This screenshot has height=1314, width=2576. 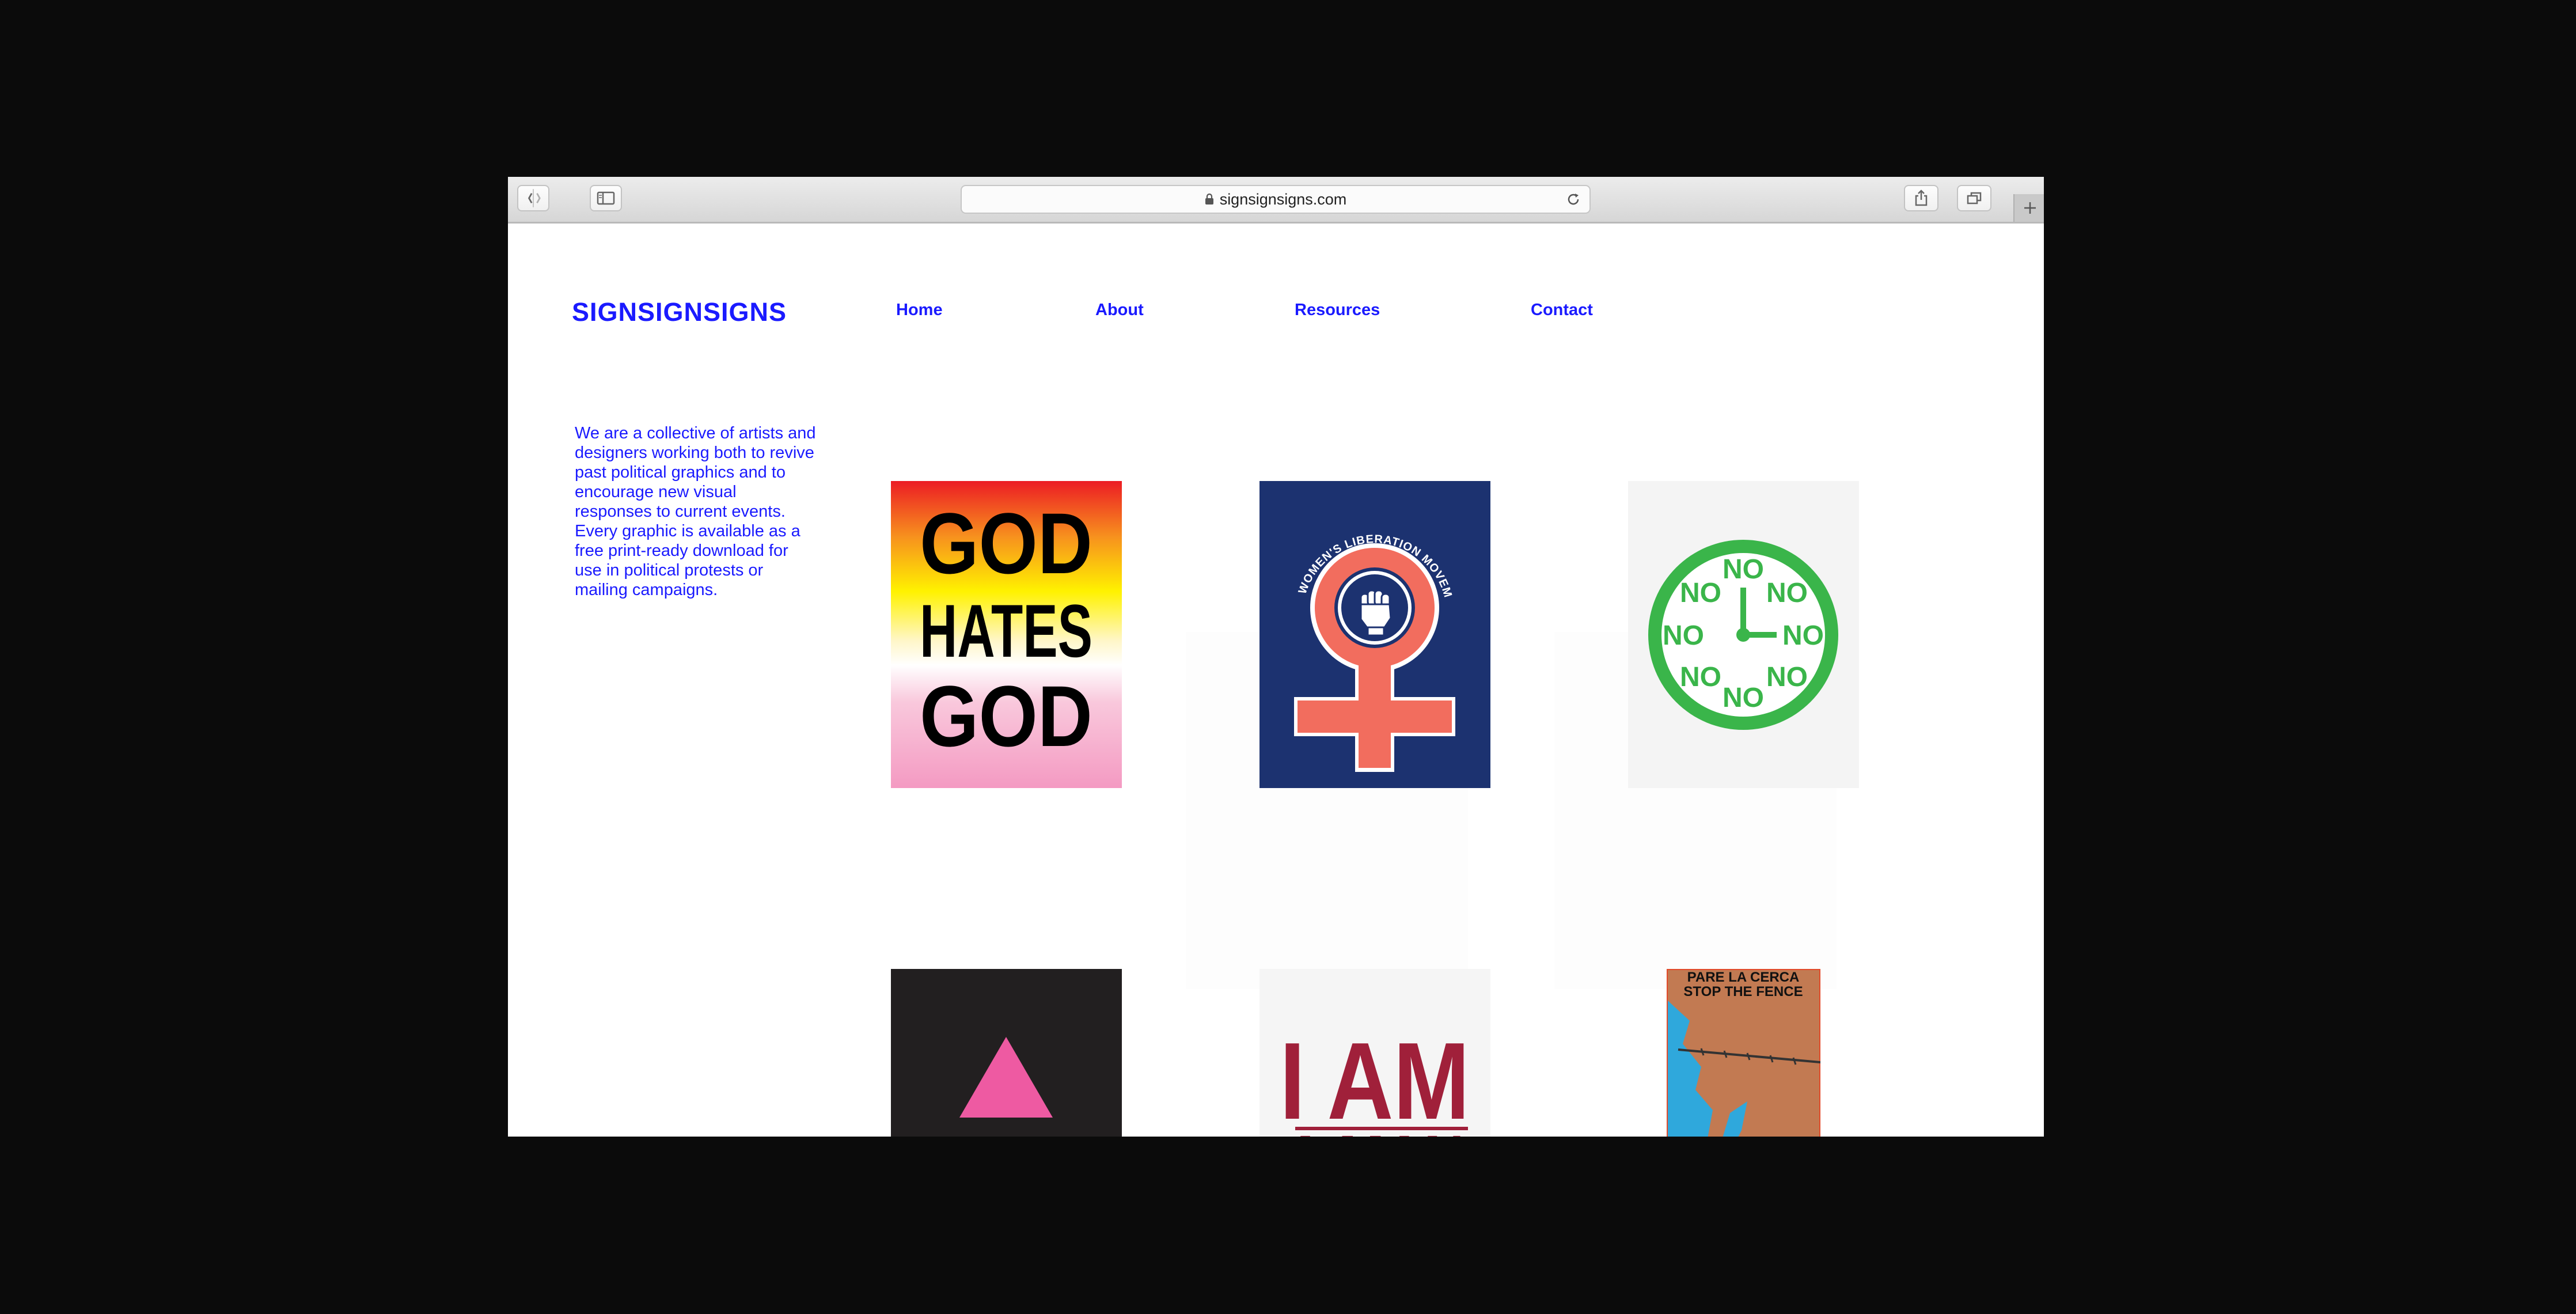 I want to click on poster-no-clock-art: NO NO NO NO NO NO NO NO, so click(x=1743, y=634).